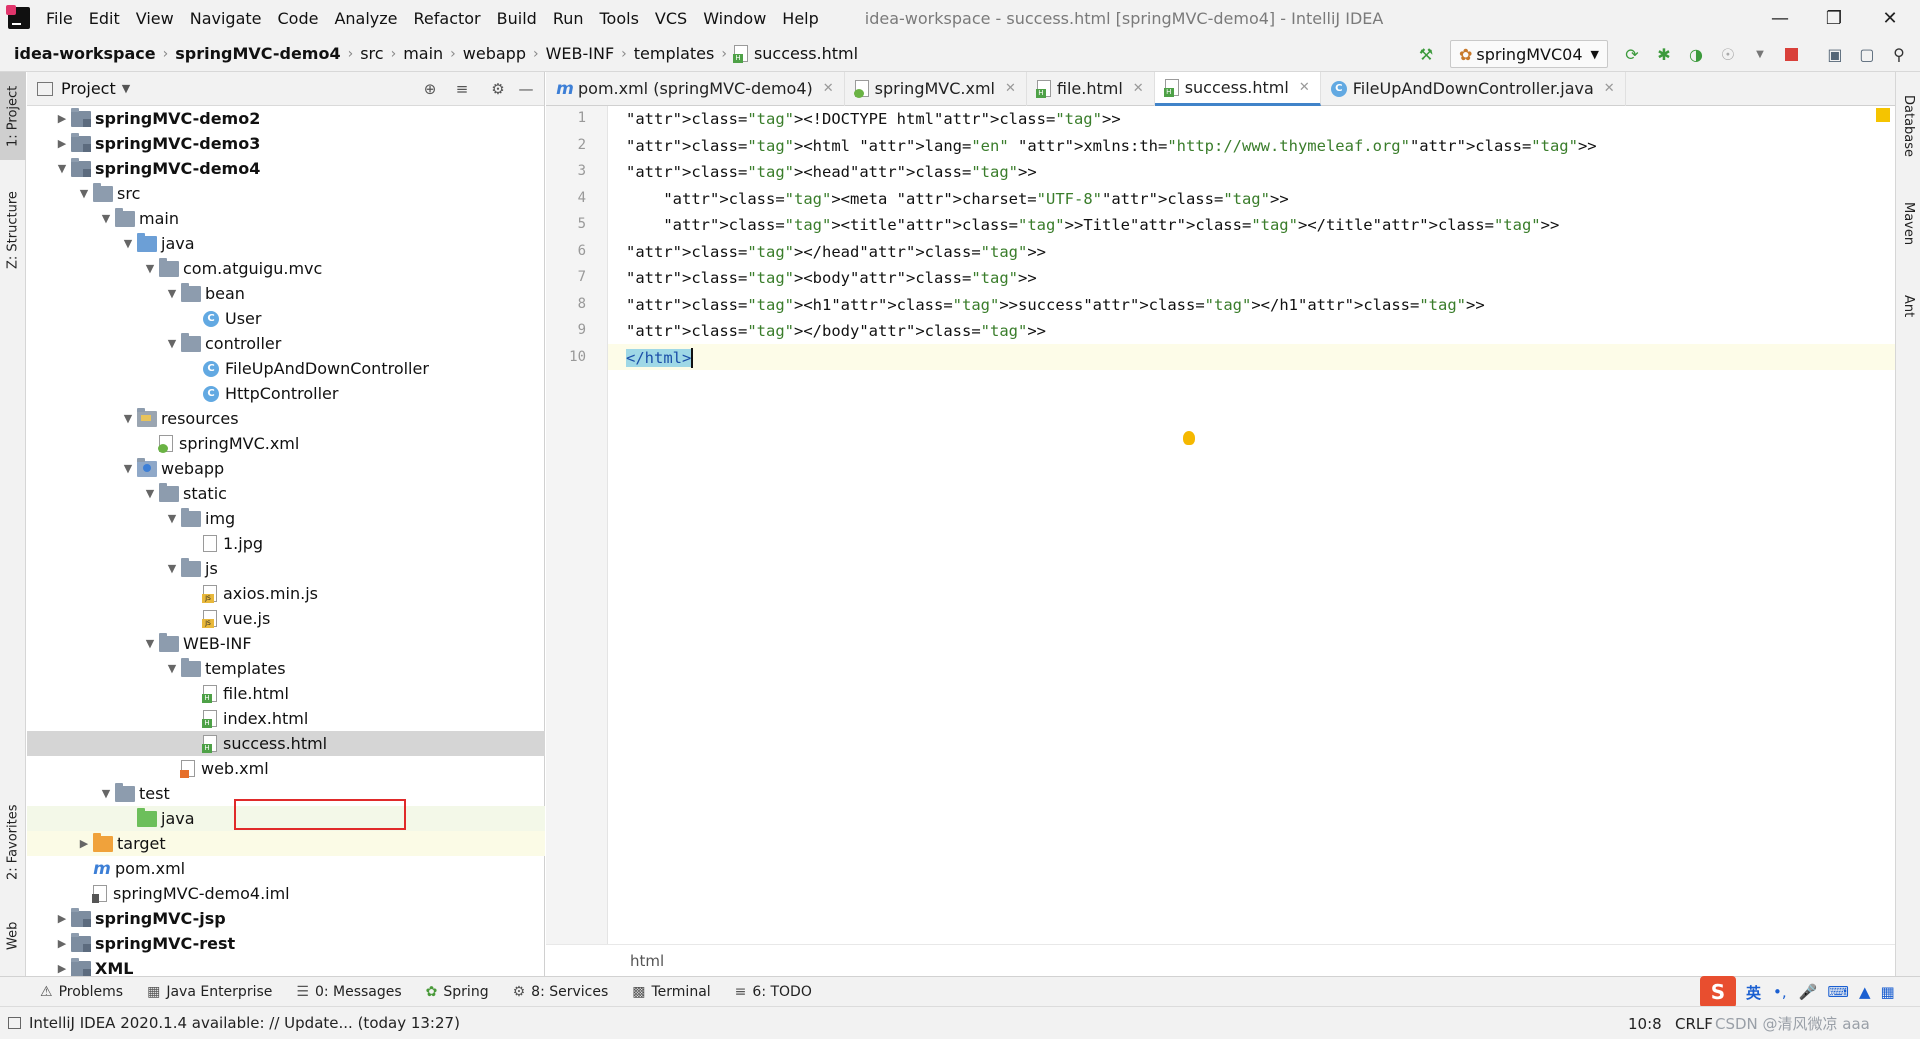 Image resolution: width=1920 pixels, height=1040 pixels. Describe the element at coordinates (674, 53) in the screenshot. I see `crumb-templates: templates` at that location.